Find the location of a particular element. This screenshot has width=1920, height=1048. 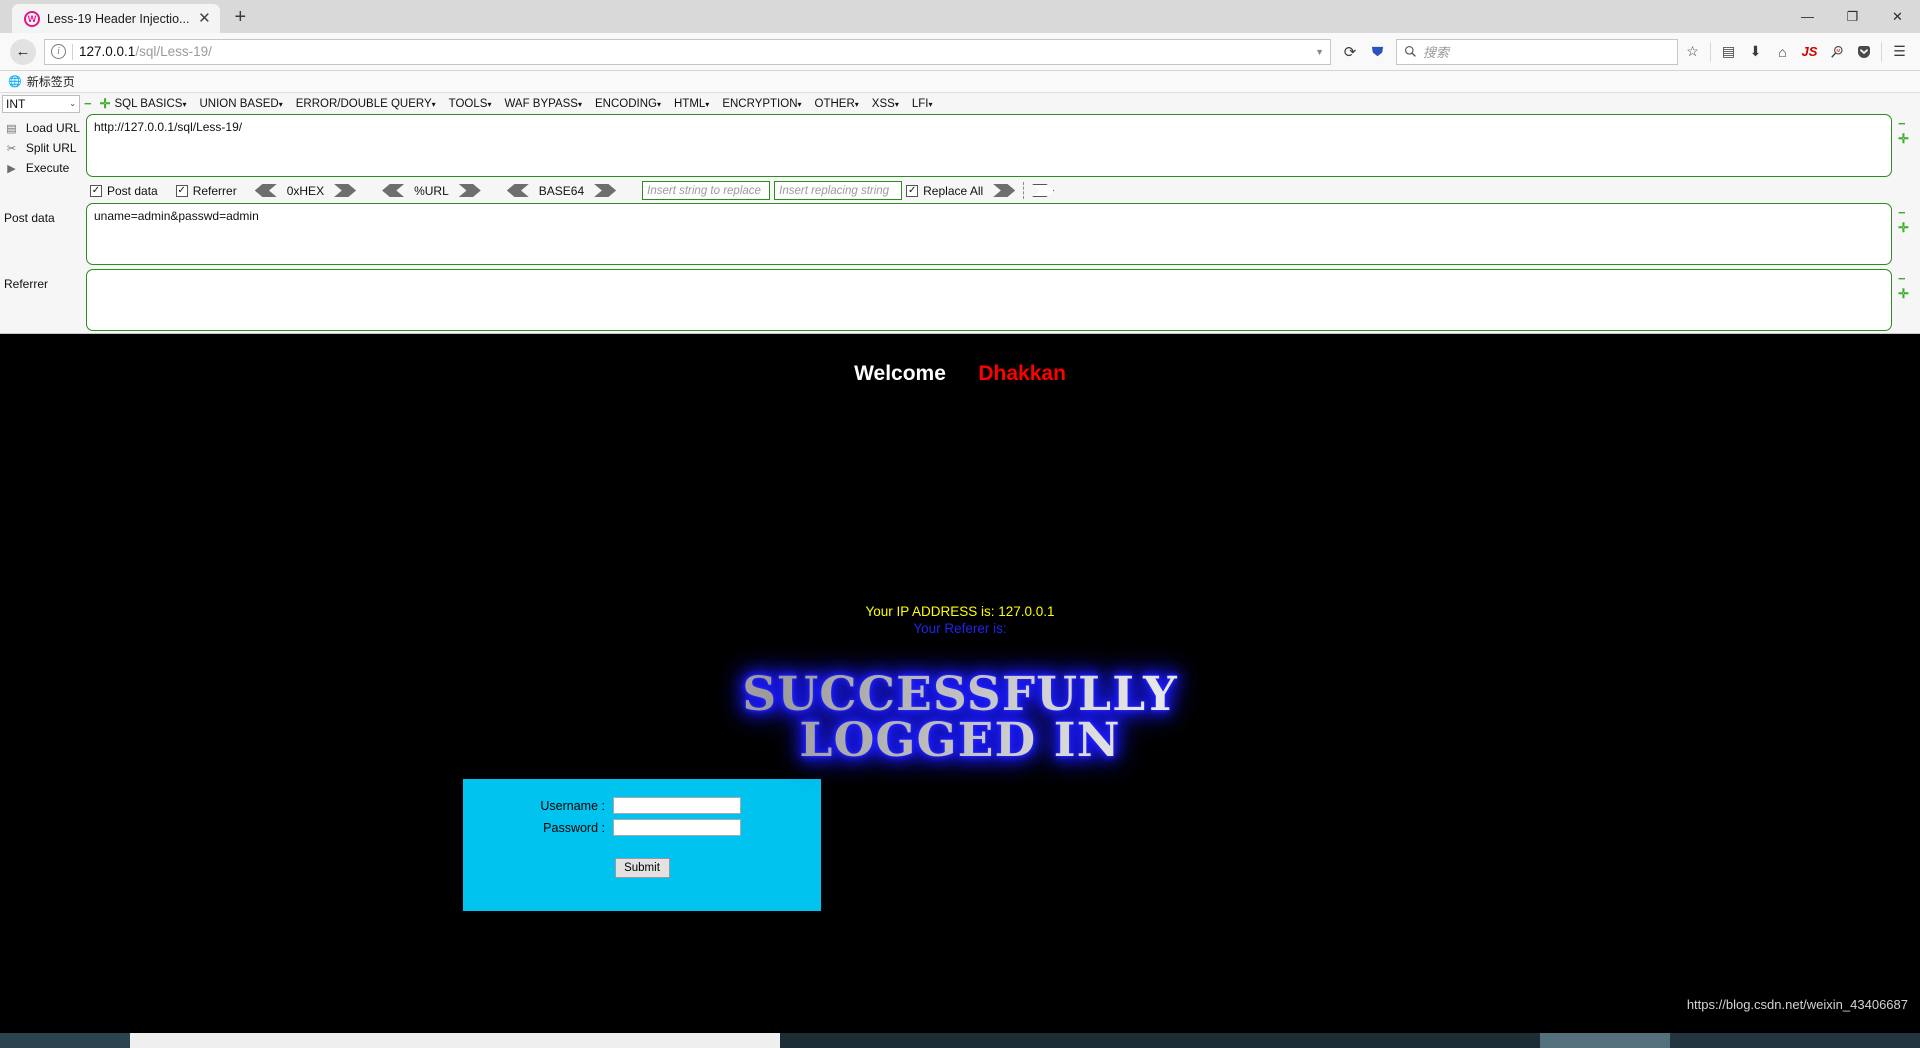

browser-tab: W Less-19 Header Injectio... ✕ is located at coordinates (116, 18).